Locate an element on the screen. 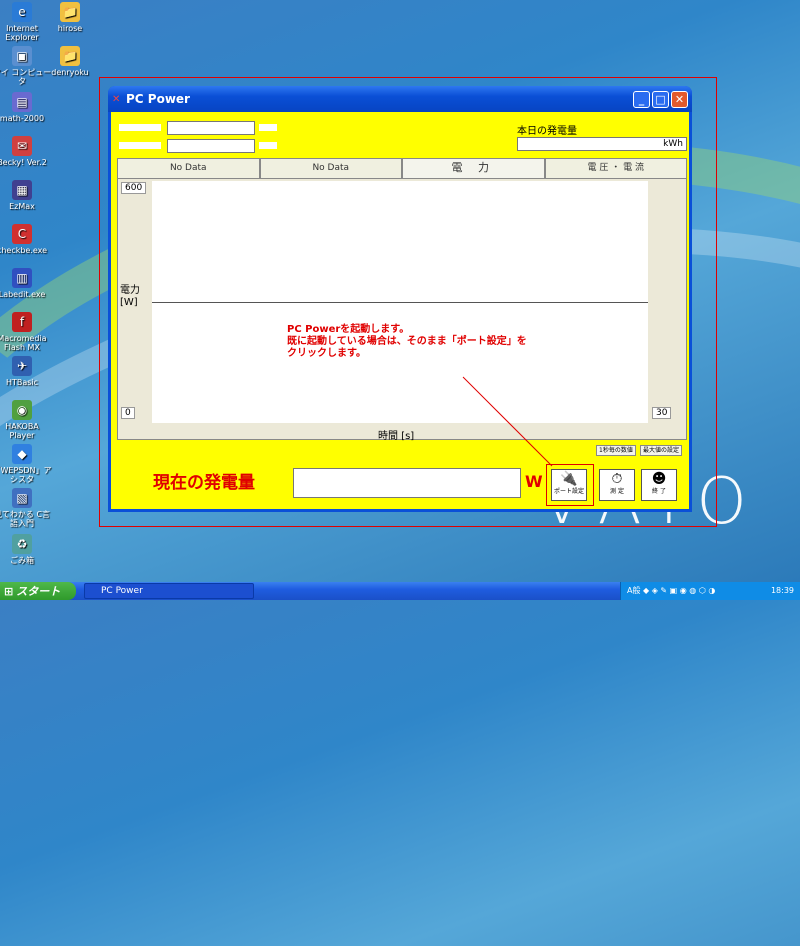 The width and height of the screenshot is (800, 946). system-tray: A般 ◆ ◈ ✎ ▣ ◉ ◍ ⬡ ◑ 18:39 is located at coordinates (710, 591).